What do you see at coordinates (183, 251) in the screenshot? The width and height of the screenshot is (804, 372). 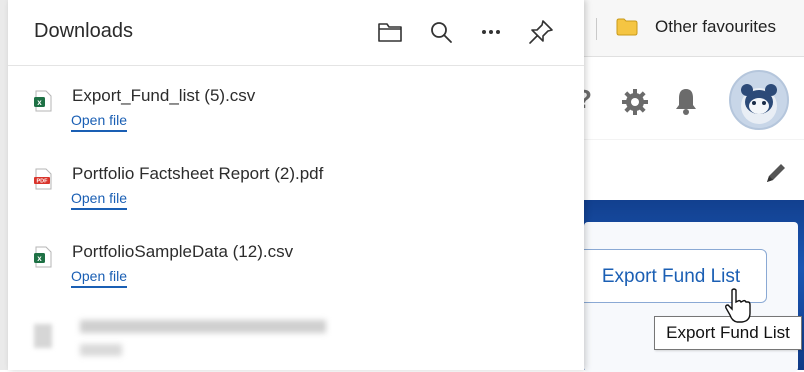 I see `download-file-name: PortfolioSampleData (12).csv` at bounding box center [183, 251].